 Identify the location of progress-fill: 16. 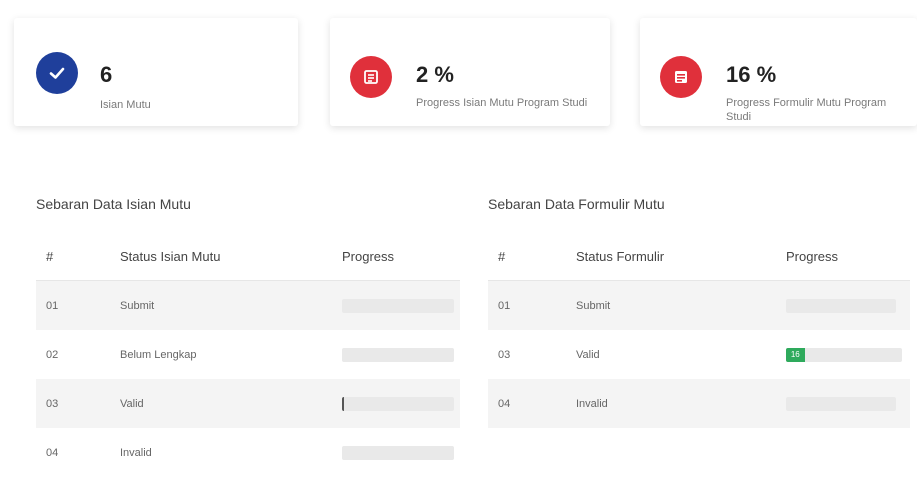
(795, 354).